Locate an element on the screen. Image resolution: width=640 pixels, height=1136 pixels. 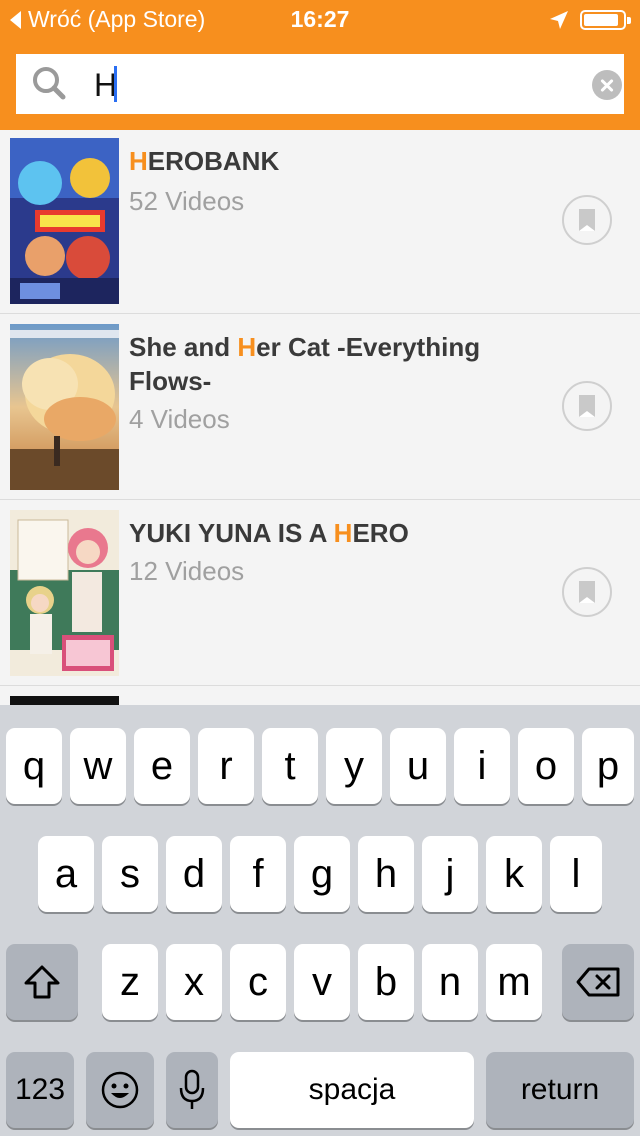
key-y: y is located at coordinates (354, 766).